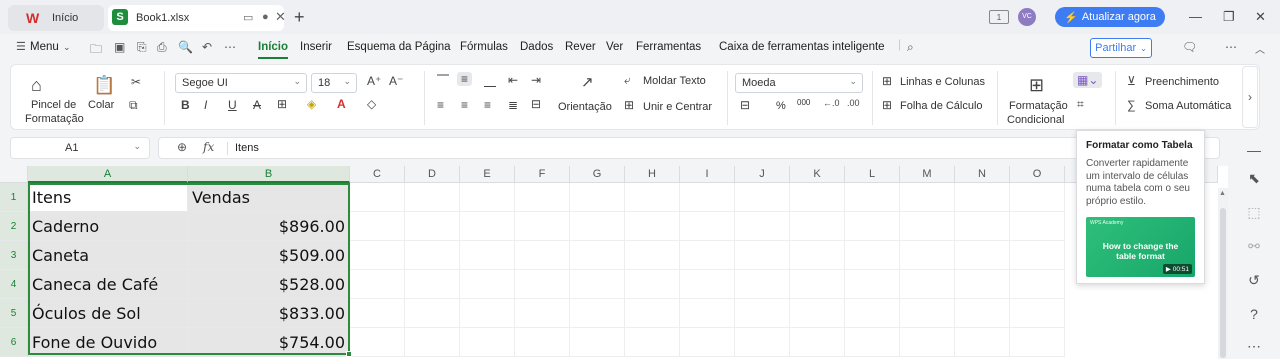 The height and width of the screenshot is (359, 1280). What do you see at coordinates (1229, 17) in the screenshot?
I see `restore-icon: ❐` at bounding box center [1229, 17].